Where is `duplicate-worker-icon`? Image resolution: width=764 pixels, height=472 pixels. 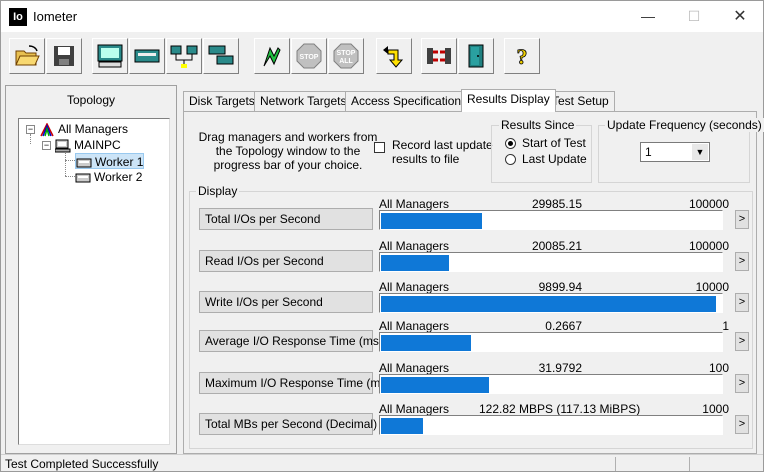 duplicate-worker-icon is located at coordinates (221, 55).